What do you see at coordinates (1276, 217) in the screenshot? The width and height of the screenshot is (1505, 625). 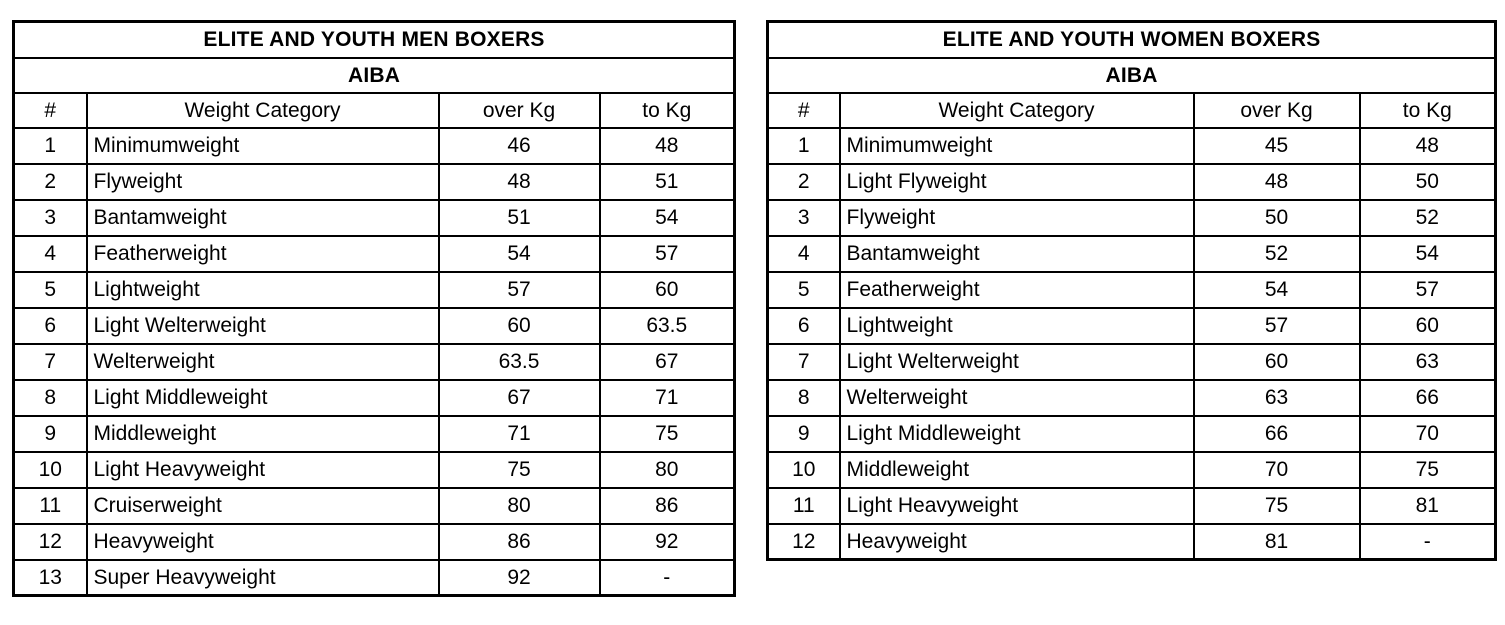 I see `row-over-kg: 50` at bounding box center [1276, 217].